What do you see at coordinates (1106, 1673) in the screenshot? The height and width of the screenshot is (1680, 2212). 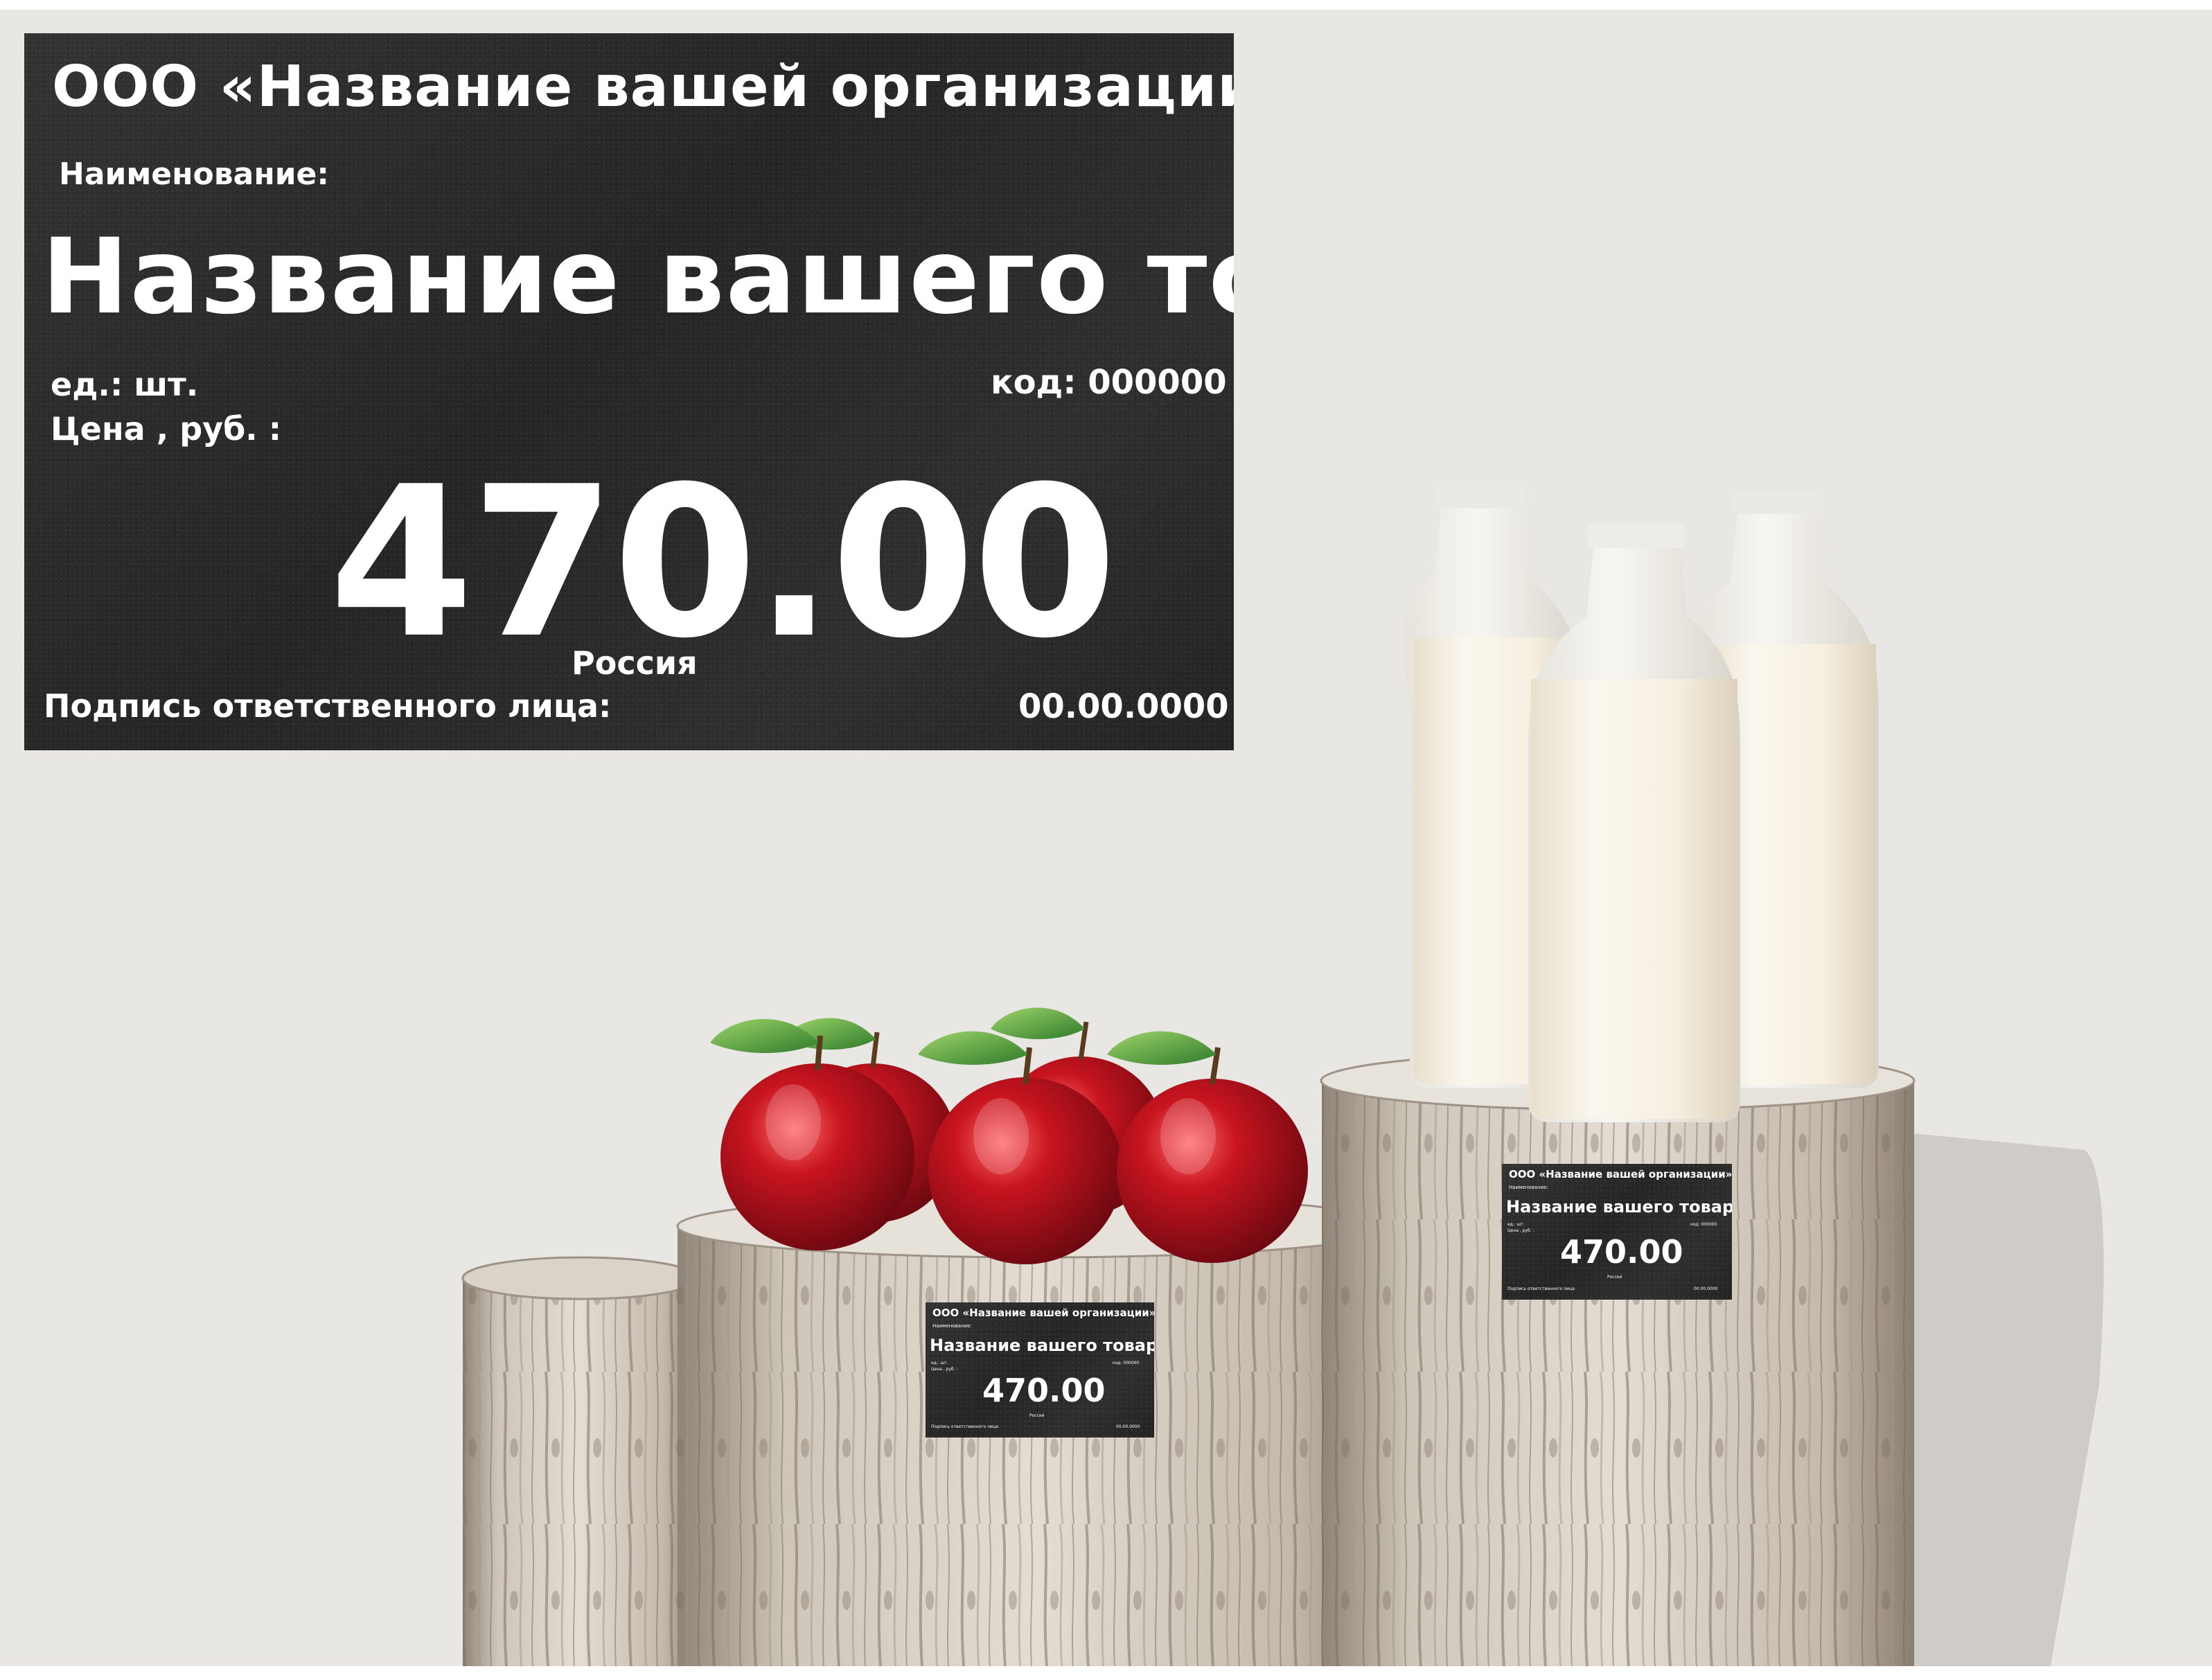 I see `bottom-border` at bounding box center [1106, 1673].